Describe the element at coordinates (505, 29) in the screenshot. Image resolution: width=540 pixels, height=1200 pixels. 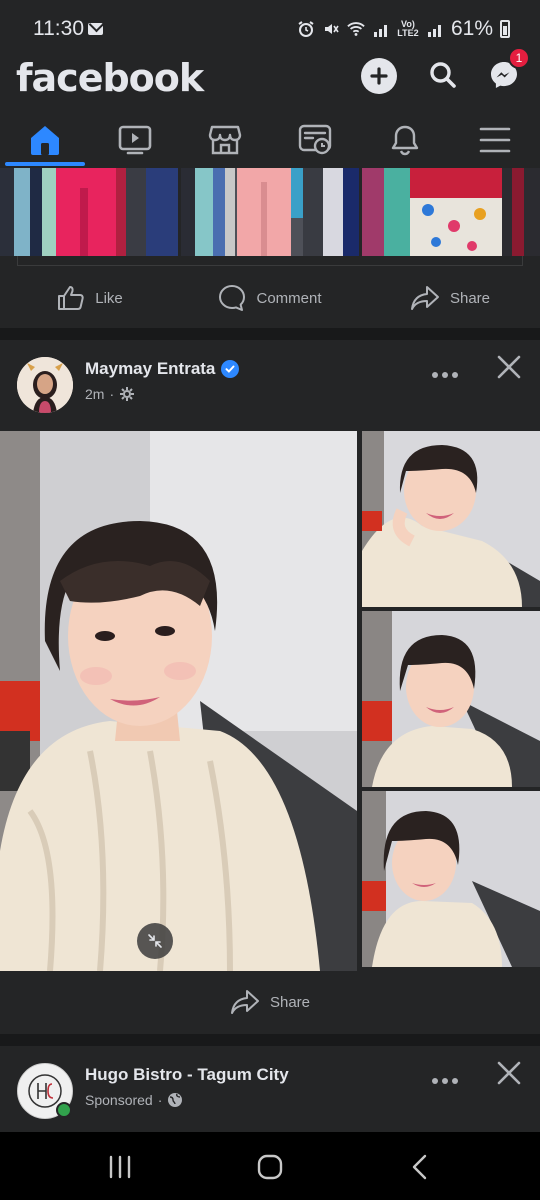
I see `battery-icon` at that location.